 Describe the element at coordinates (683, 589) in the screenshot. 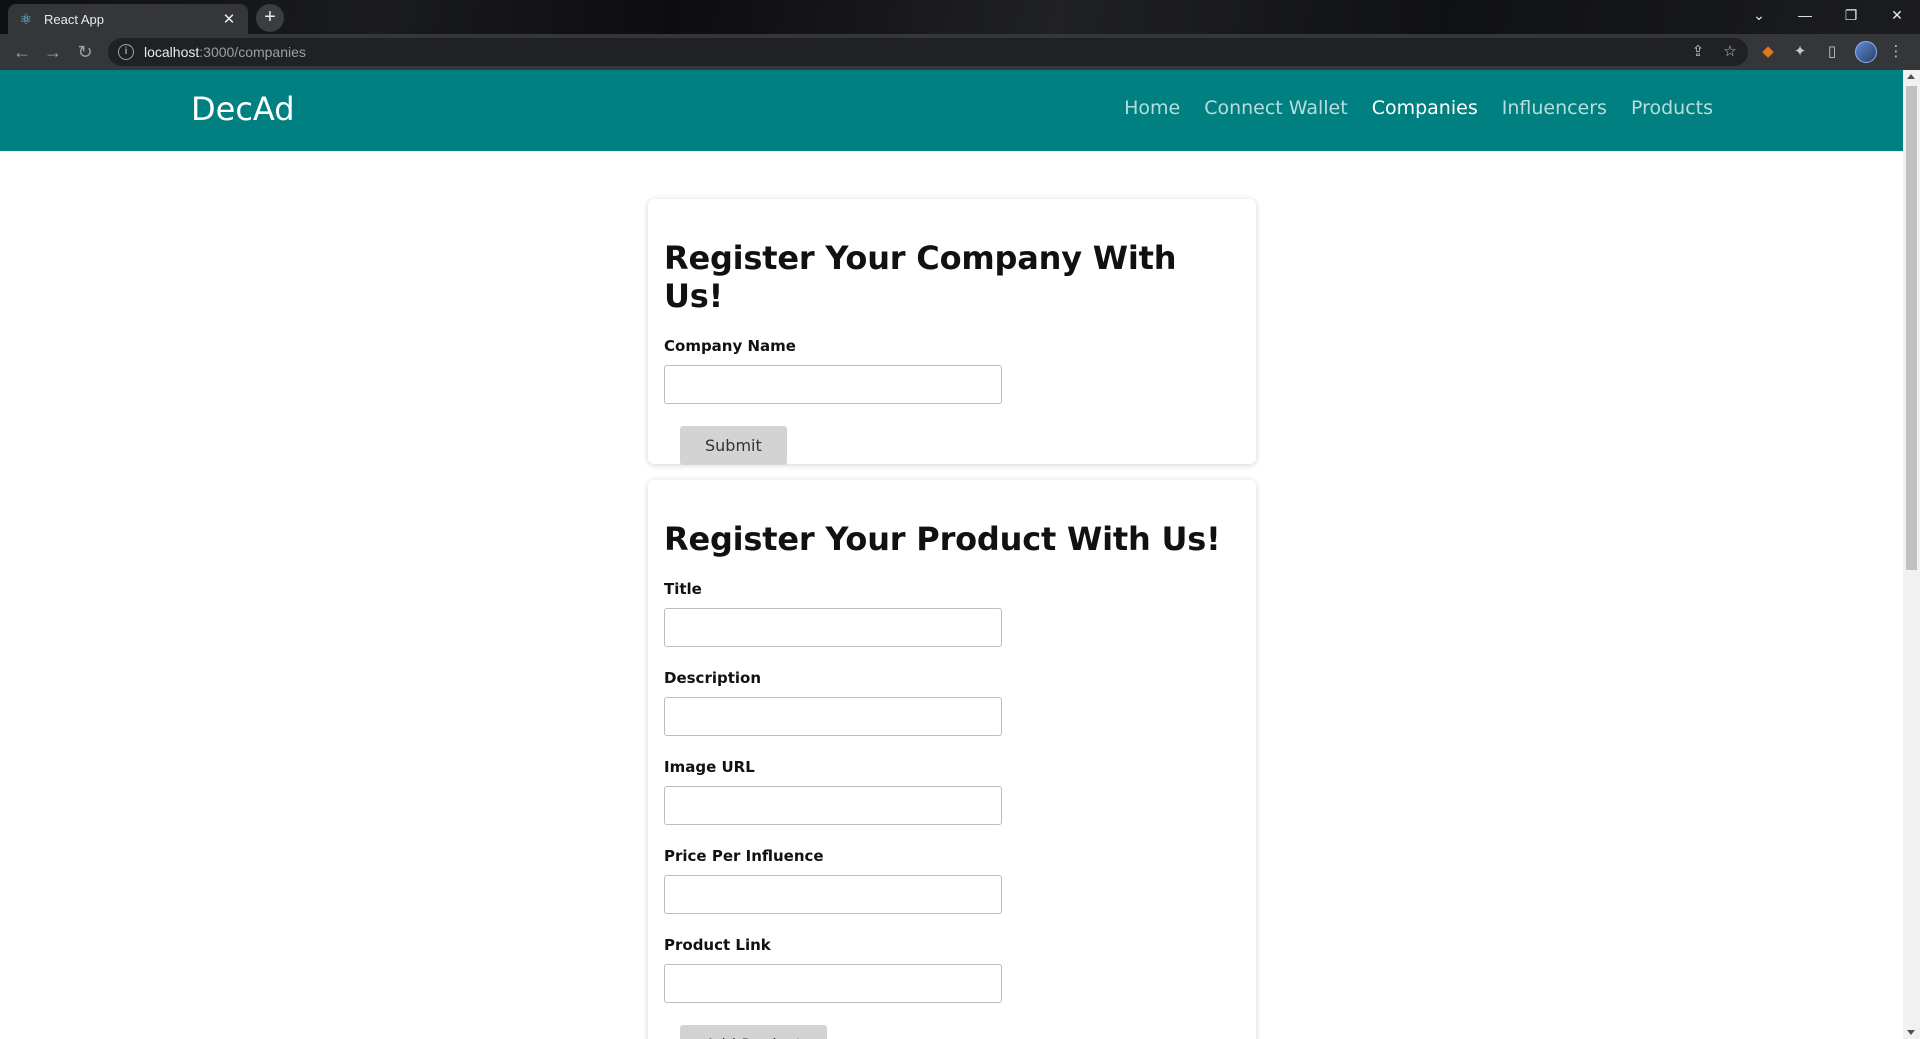

I see `title-label: Title` at that location.